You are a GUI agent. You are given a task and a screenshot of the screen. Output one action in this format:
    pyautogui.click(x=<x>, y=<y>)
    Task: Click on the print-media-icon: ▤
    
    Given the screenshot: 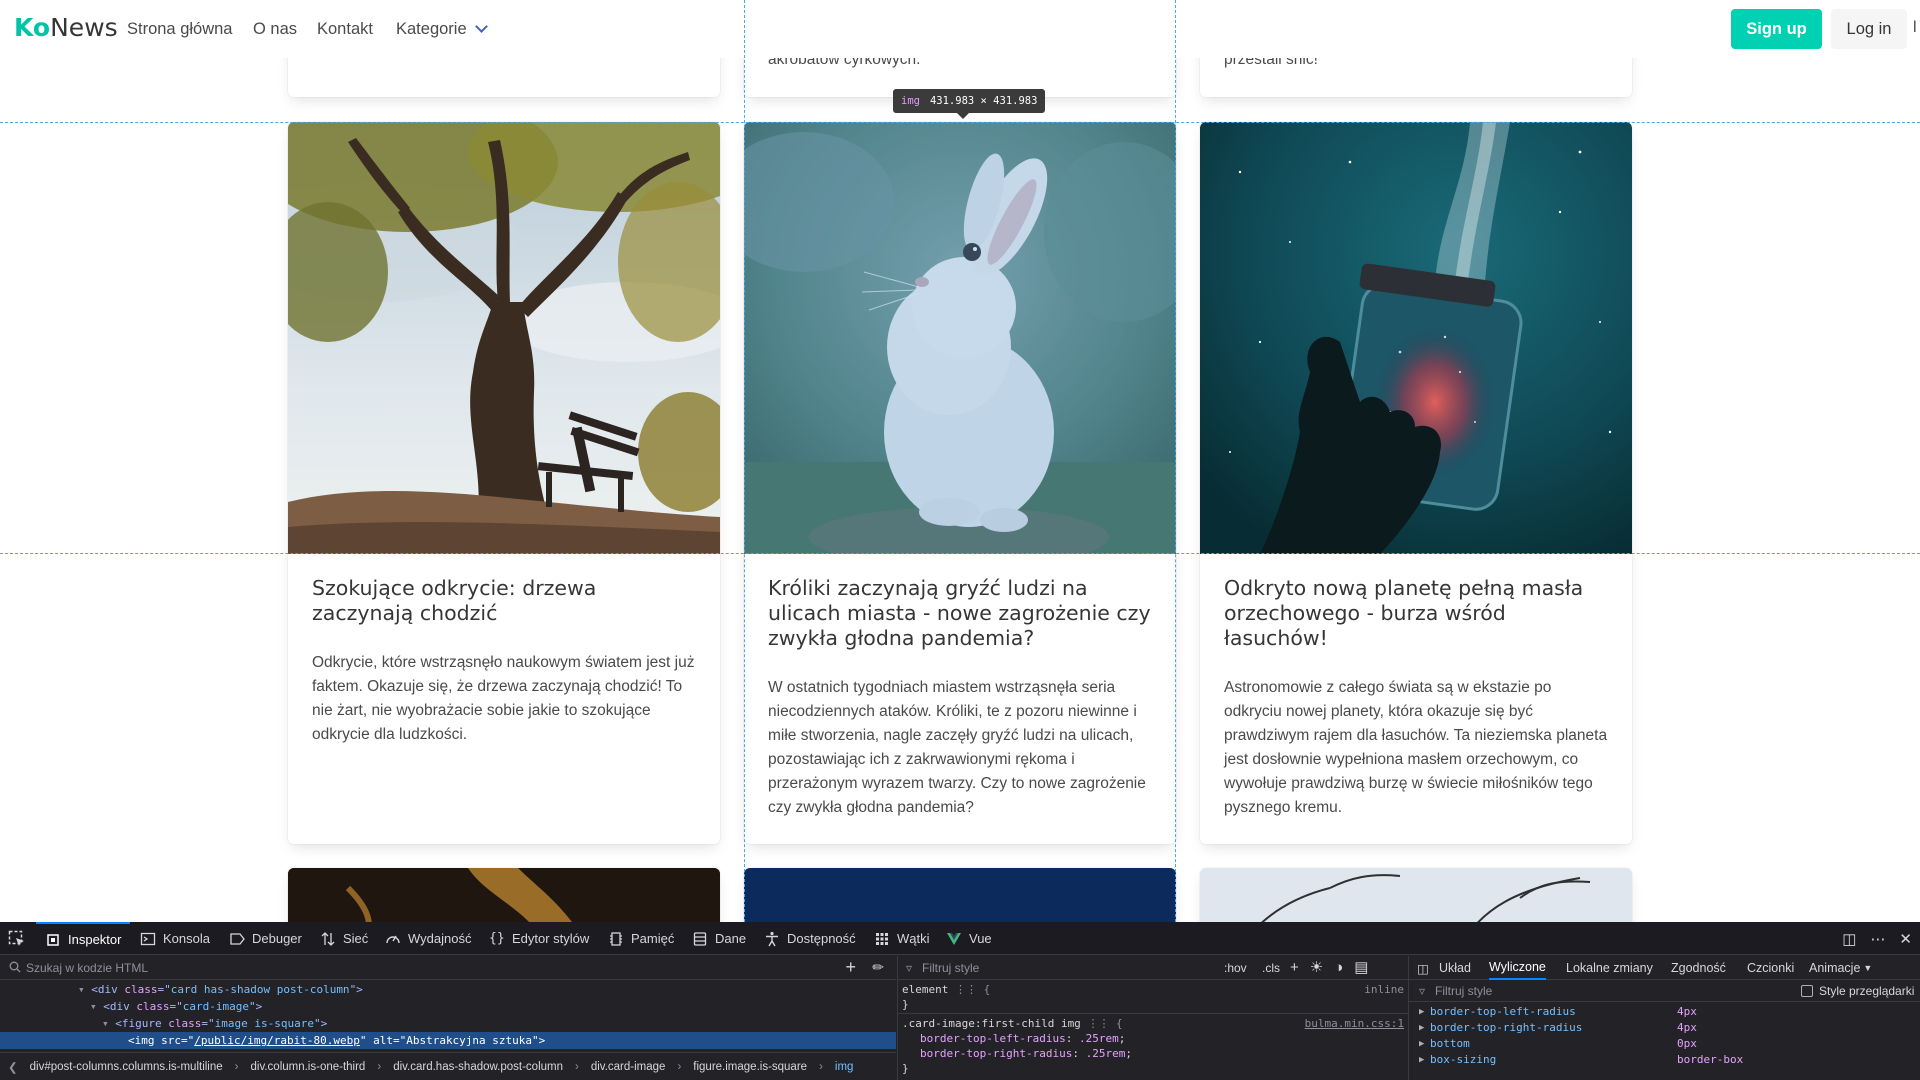 What is the action you would take?
    pyautogui.click(x=1366, y=967)
    